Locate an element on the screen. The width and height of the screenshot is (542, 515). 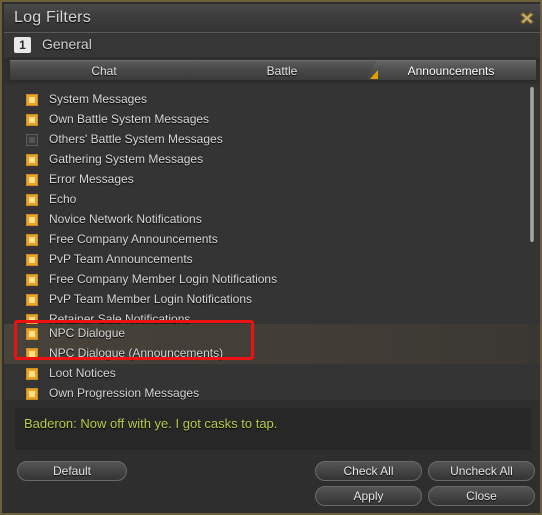
tab-bar: Chat Battle Announcements is located at coordinates (273, 70).